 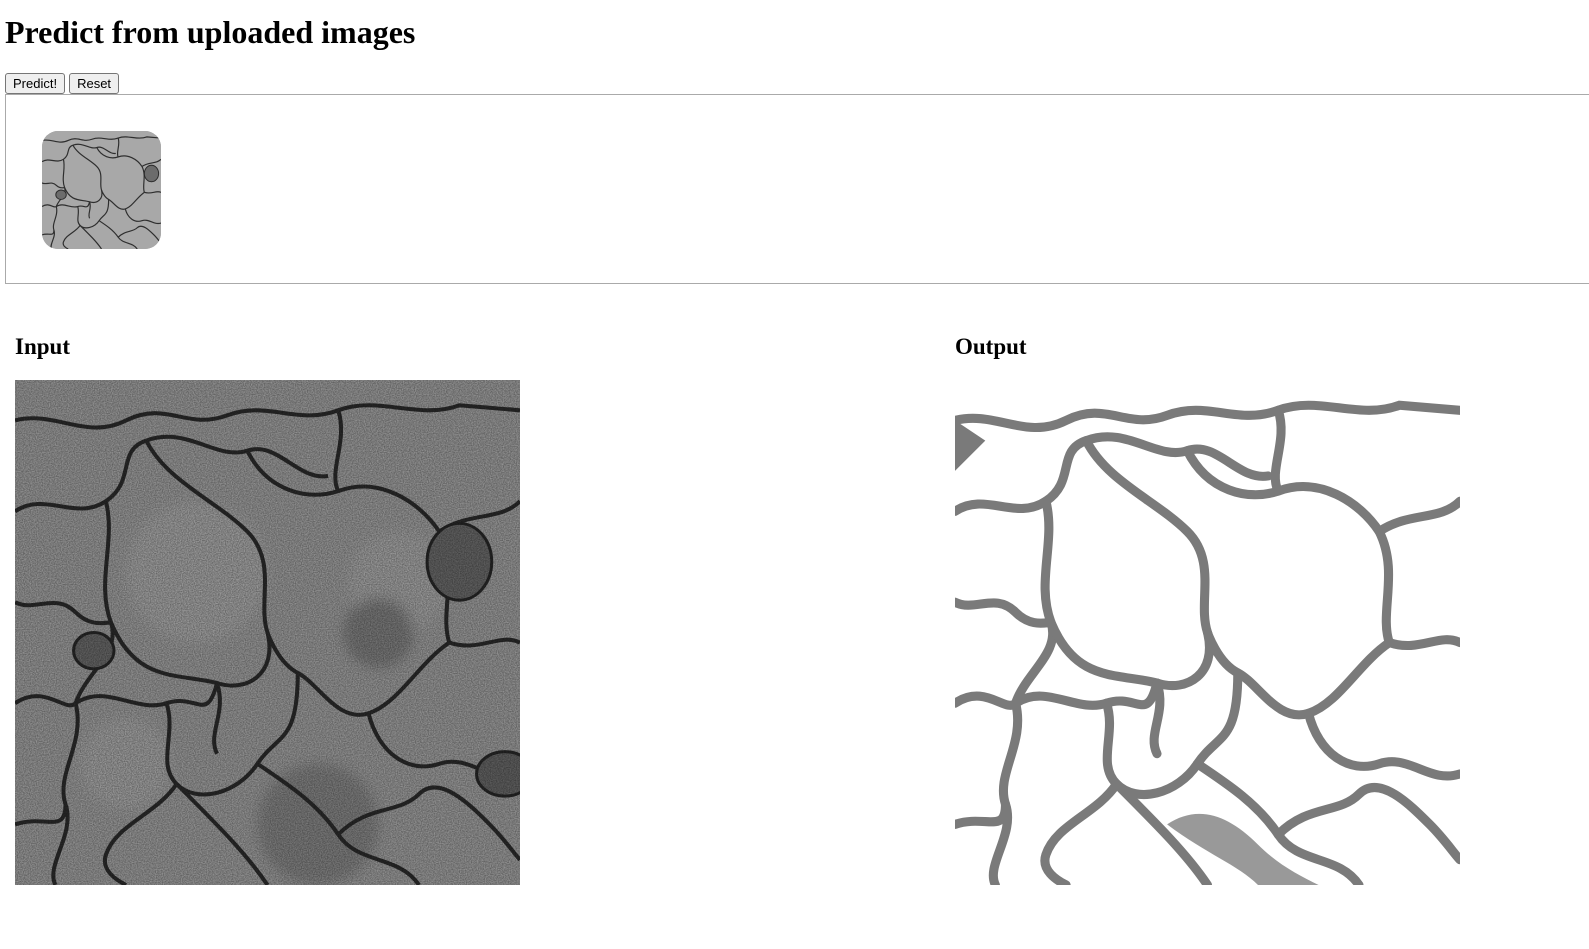 I want to click on uploaded-image-thumbnail, so click(x=101, y=190).